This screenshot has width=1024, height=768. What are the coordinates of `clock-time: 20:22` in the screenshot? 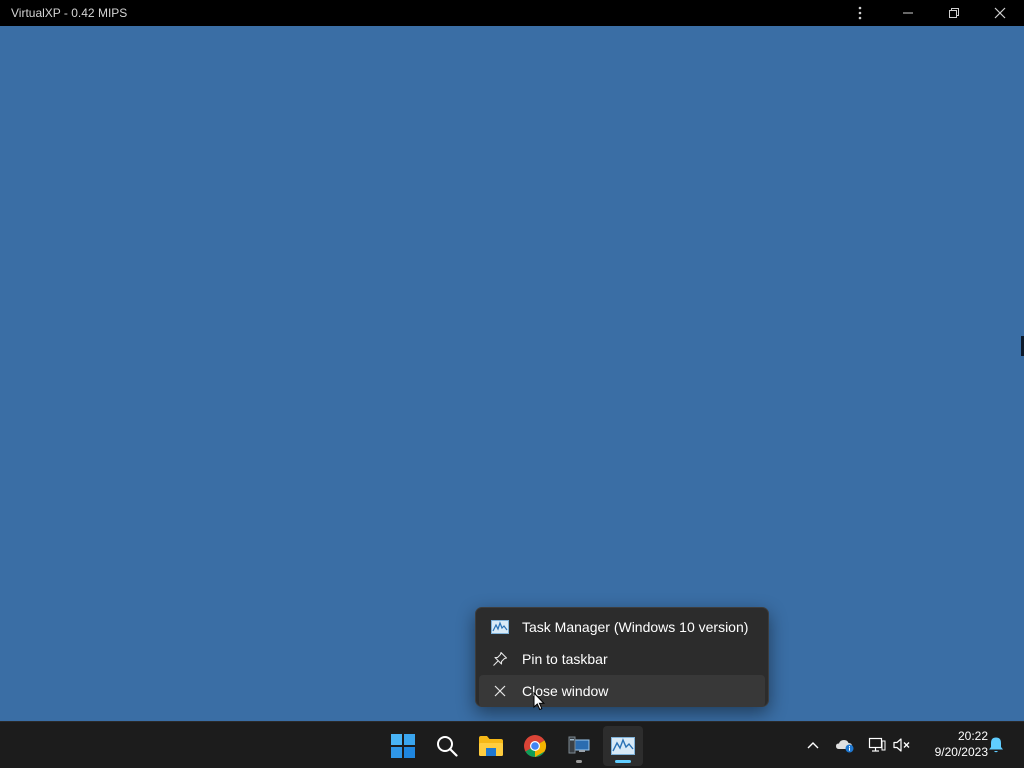 It's located at (972, 736).